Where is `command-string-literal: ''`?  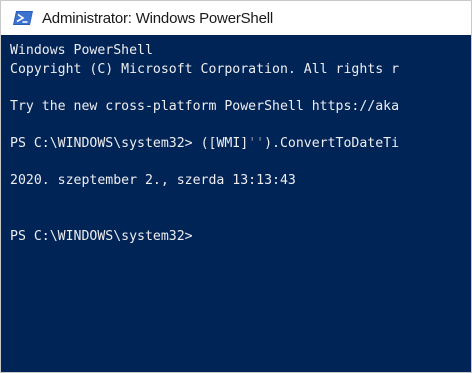
command-string-literal: '' is located at coordinates (256, 143).